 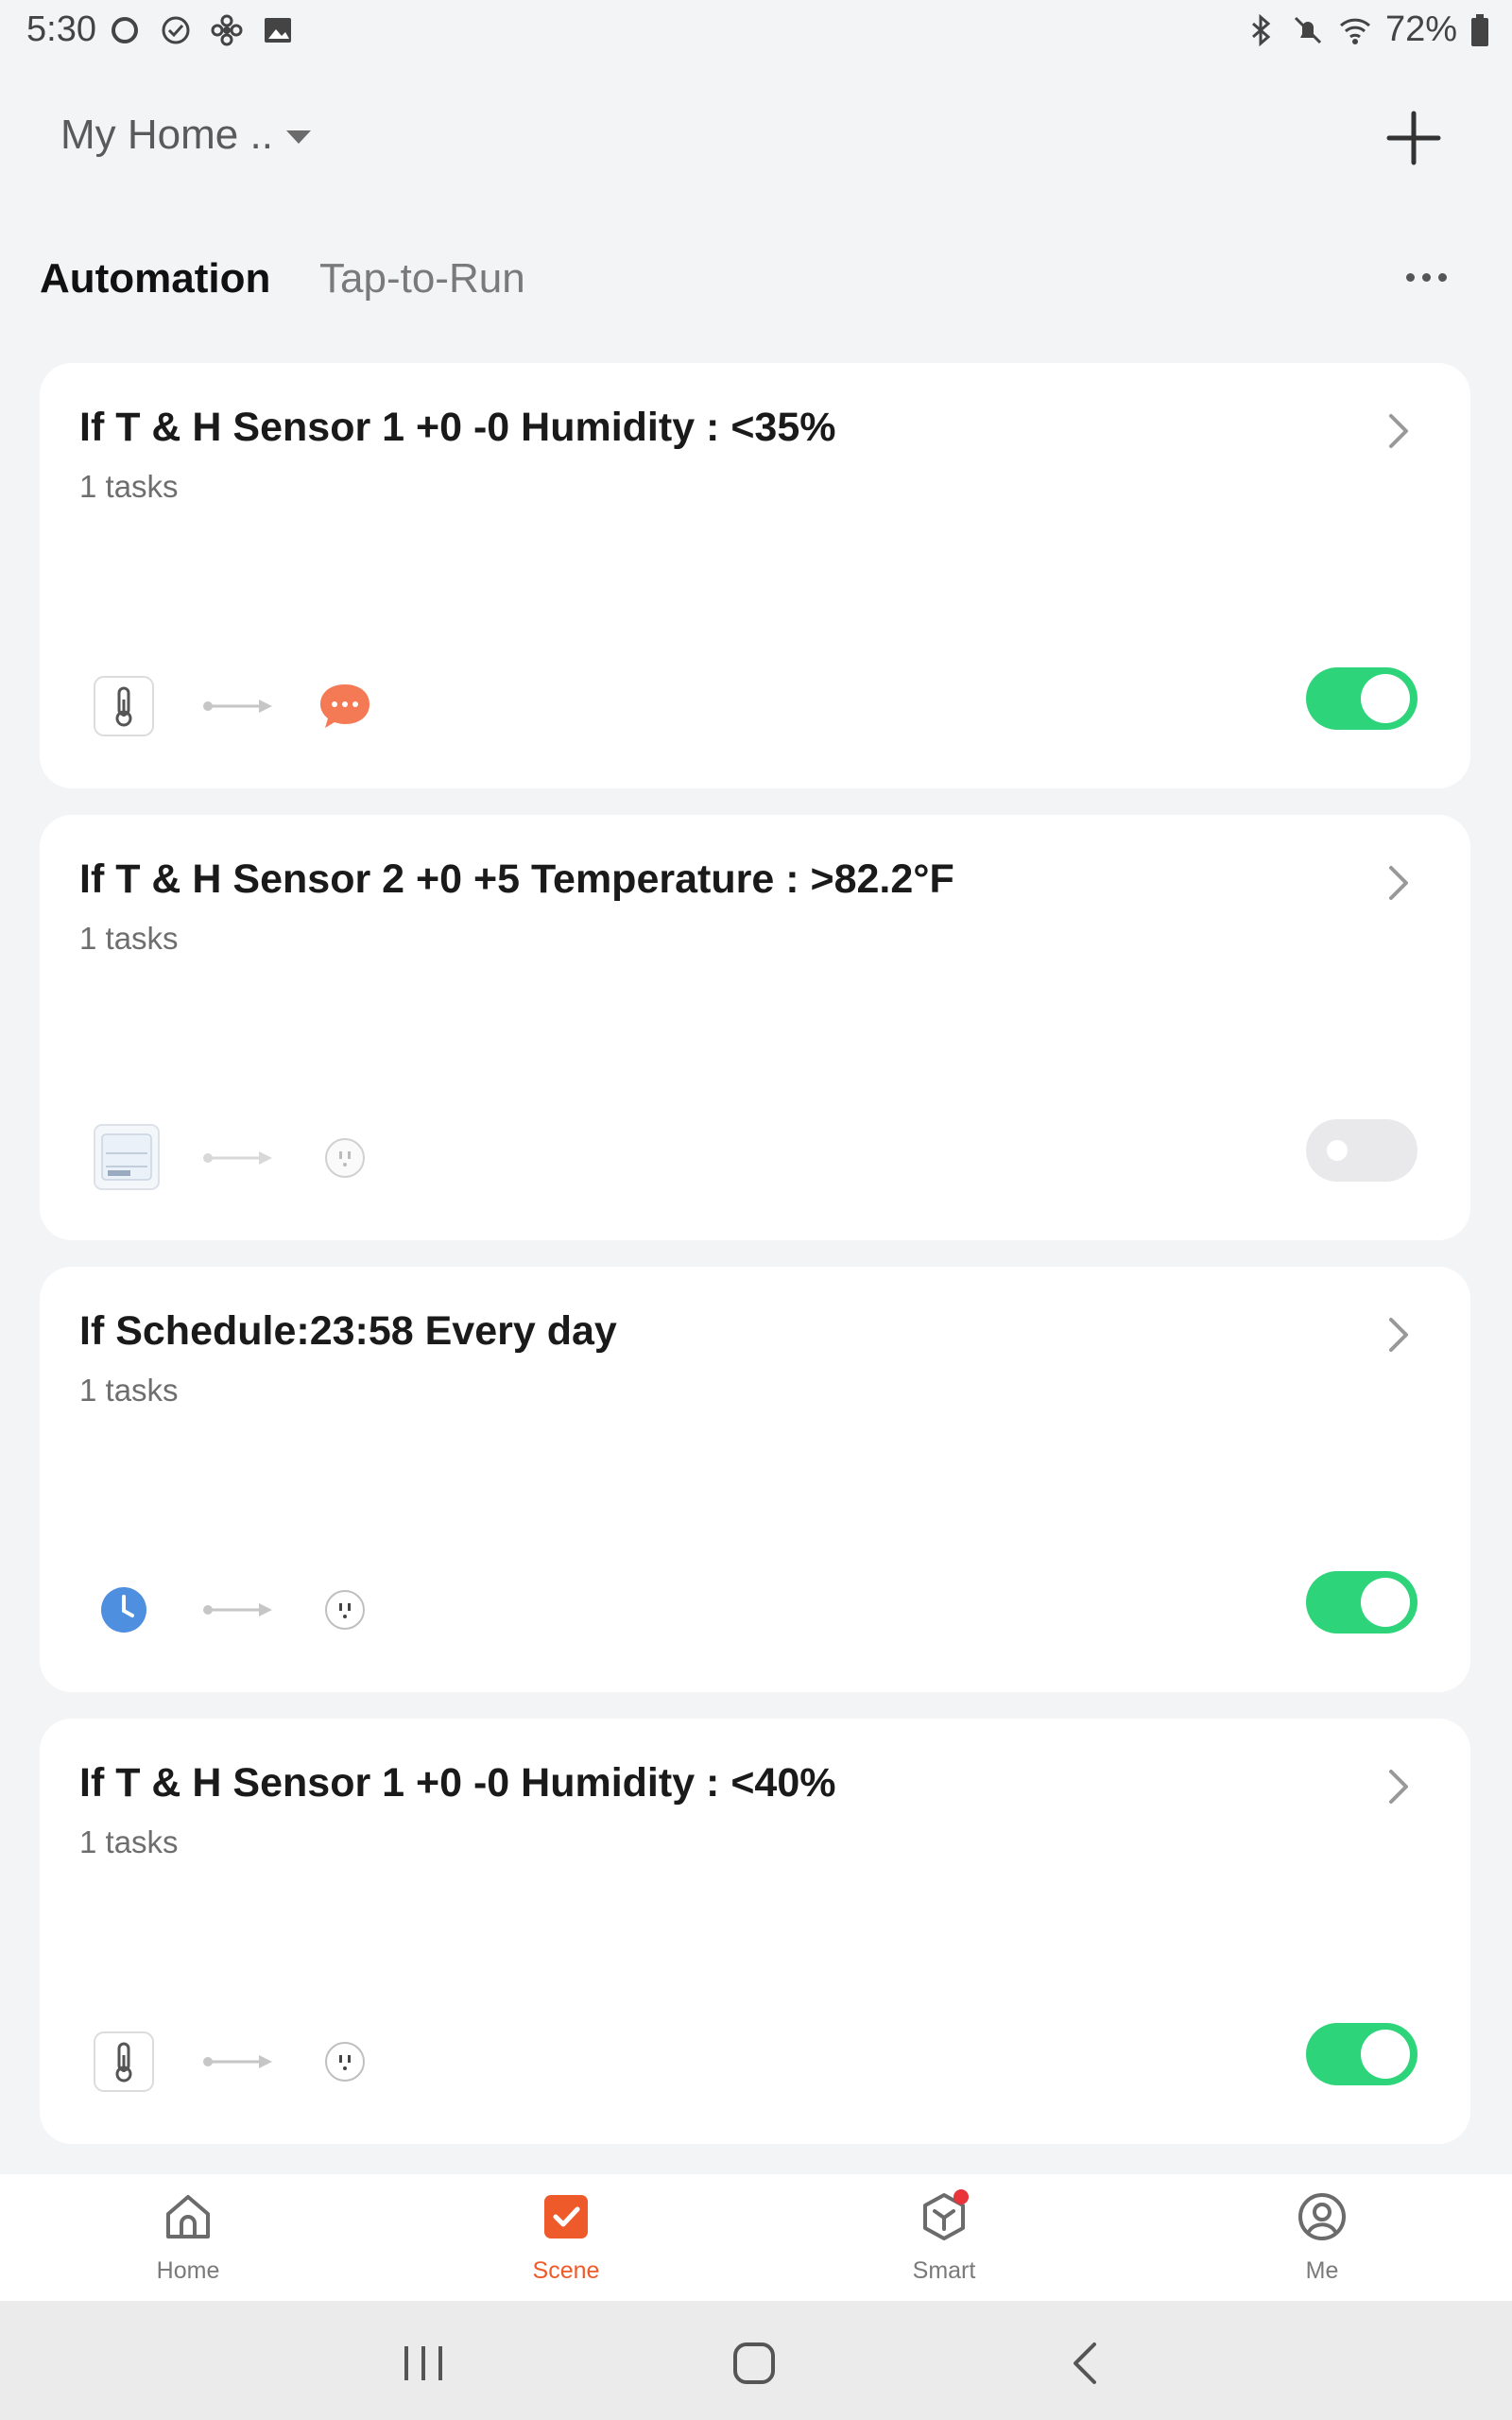 What do you see at coordinates (298, 137) in the screenshot?
I see `chevron-down-icon` at bounding box center [298, 137].